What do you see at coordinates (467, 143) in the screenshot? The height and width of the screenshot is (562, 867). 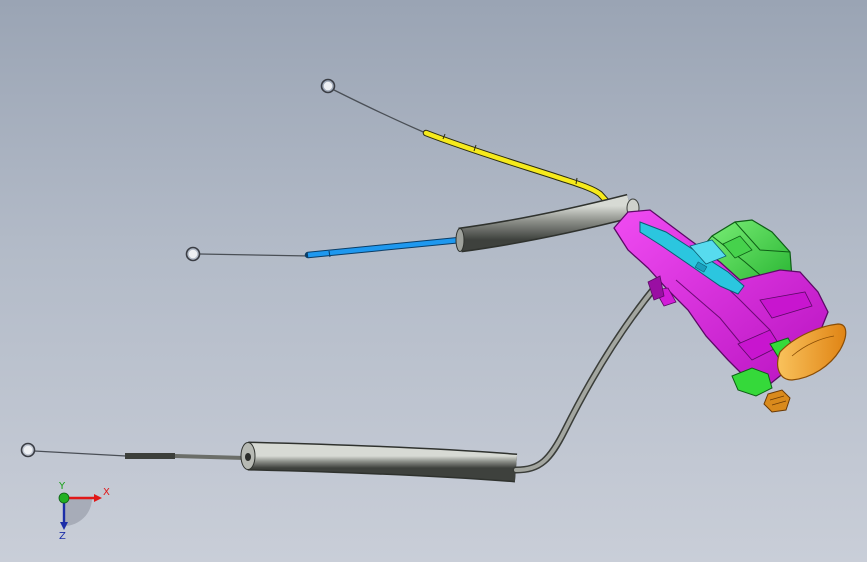 I see `upper-cable` at bounding box center [467, 143].